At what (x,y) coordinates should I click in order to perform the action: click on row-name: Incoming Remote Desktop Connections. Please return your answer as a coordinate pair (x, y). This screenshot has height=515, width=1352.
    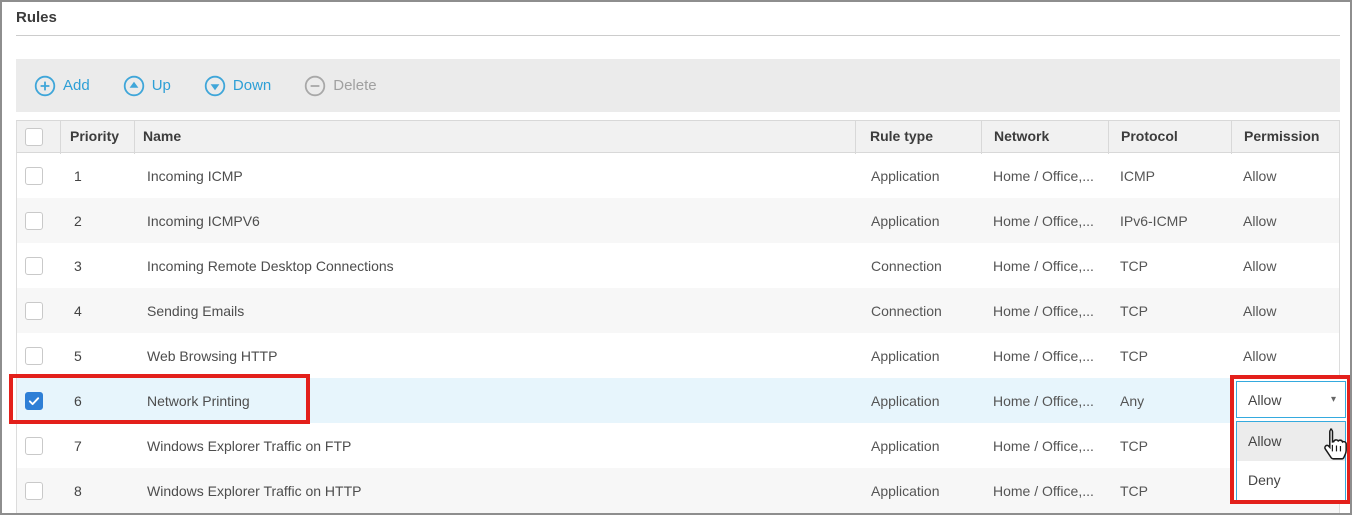
    Looking at the image, I should click on (270, 265).